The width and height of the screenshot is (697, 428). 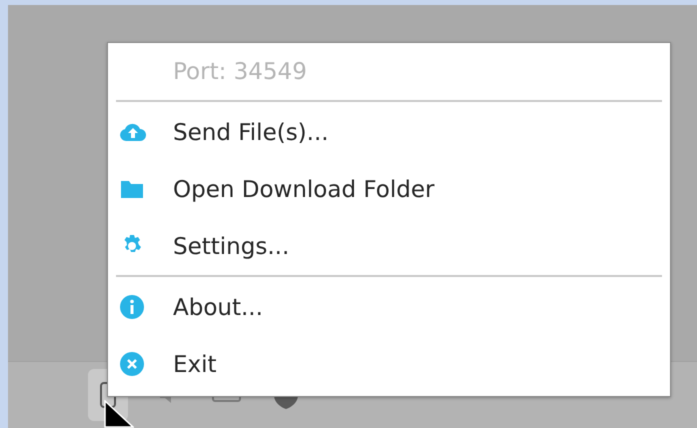 I want to click on cloud-upload-icon, so click(x=133, y=132).